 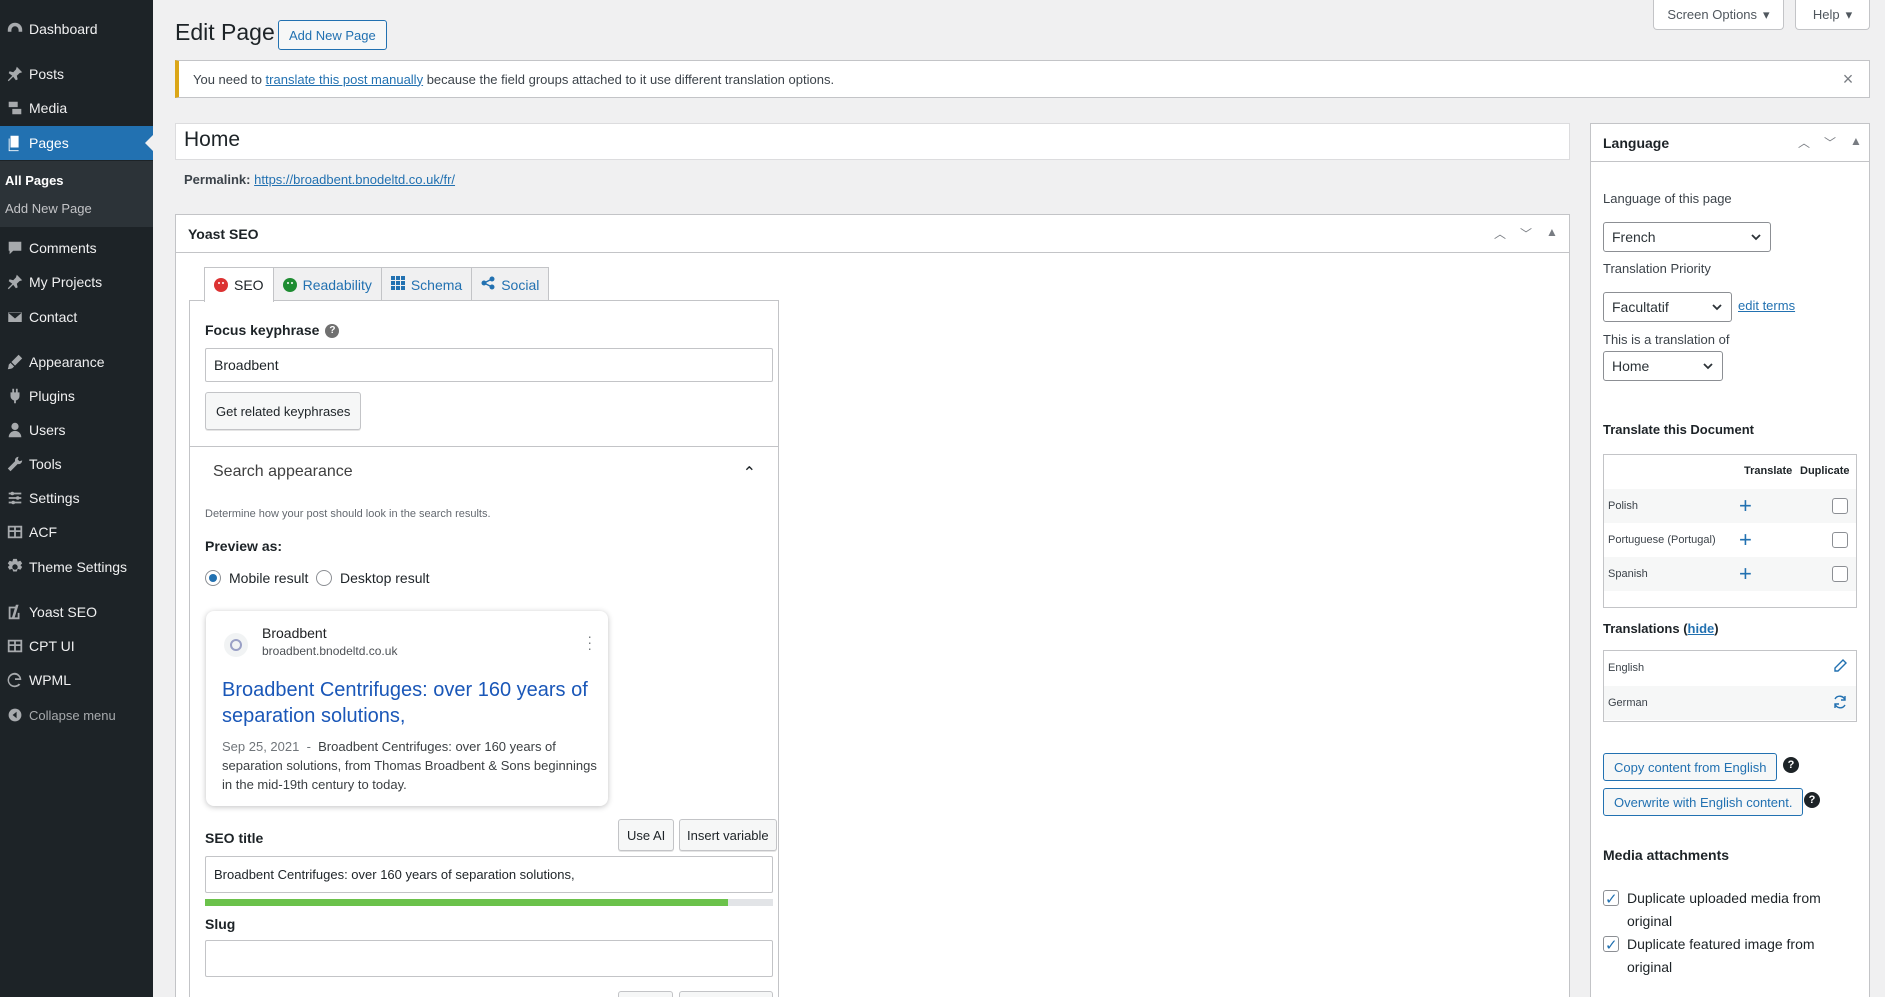 What do you see at coordinates (645, 994) in the screenshot?
I see `use-ai-button-slug` at bounding box center [645, 994].